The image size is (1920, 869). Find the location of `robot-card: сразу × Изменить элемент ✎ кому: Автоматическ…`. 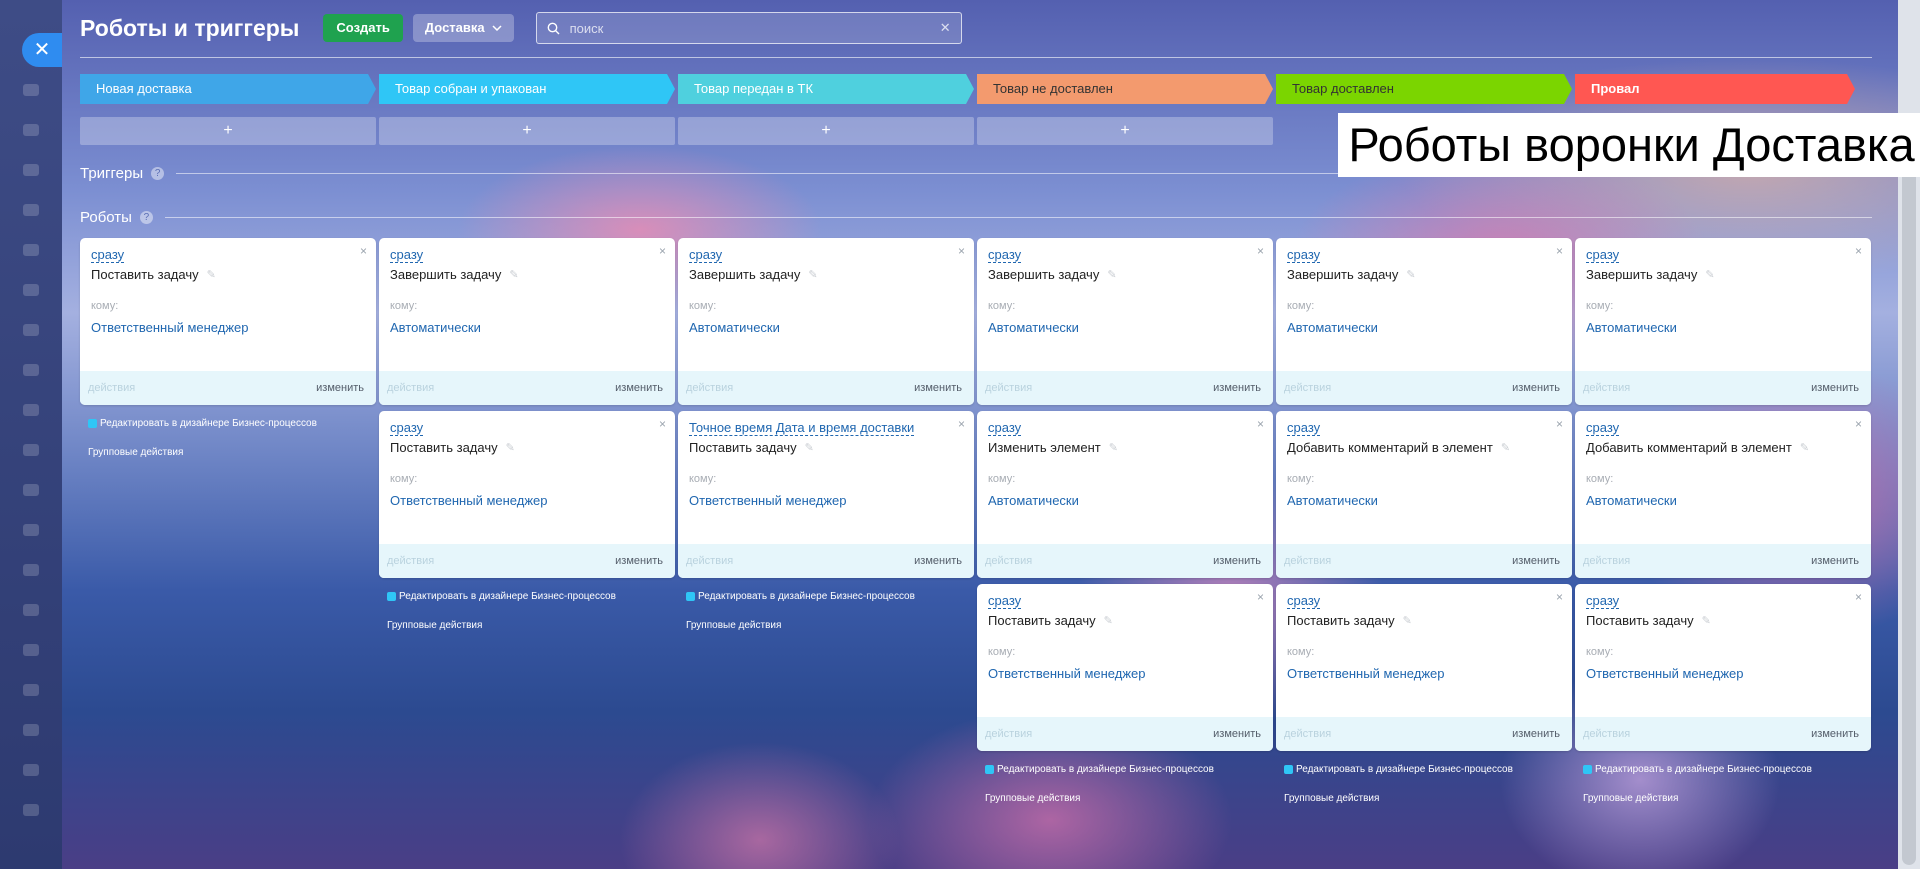

robot-card: сразу × Изменить элемент ✎ кому: Автоматическ… is located at coordinates (1125, 494).